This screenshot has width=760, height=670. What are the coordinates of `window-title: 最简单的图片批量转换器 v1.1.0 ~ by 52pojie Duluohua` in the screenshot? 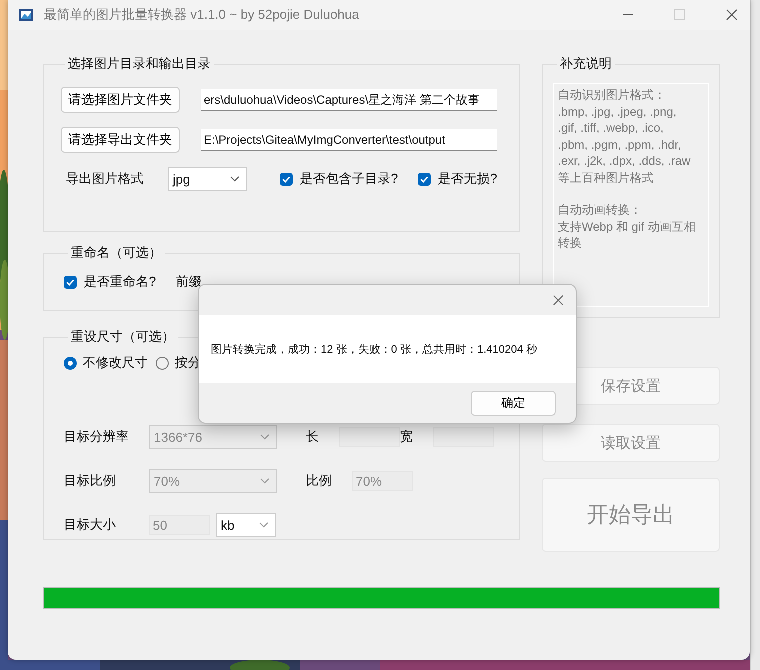 It's located at (202, 15).